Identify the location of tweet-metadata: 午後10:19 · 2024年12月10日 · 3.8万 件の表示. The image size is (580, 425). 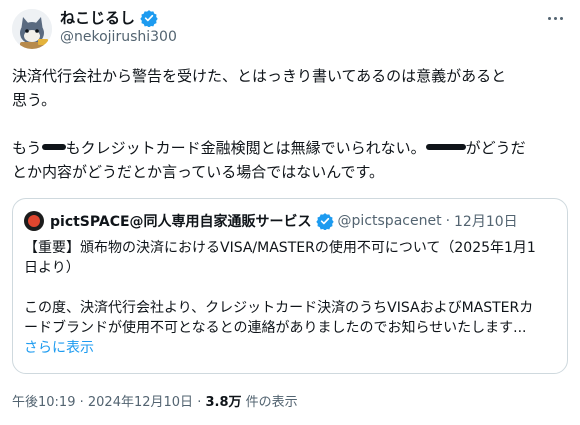
(155, 400).